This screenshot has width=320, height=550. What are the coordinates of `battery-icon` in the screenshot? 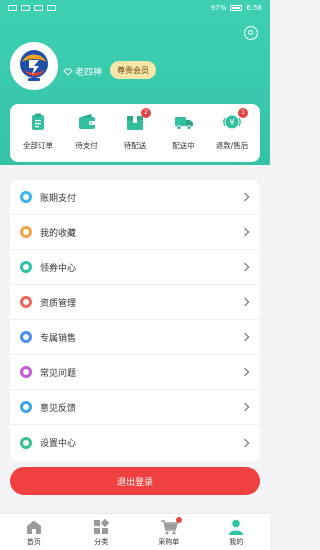 It's located at (236, 8).